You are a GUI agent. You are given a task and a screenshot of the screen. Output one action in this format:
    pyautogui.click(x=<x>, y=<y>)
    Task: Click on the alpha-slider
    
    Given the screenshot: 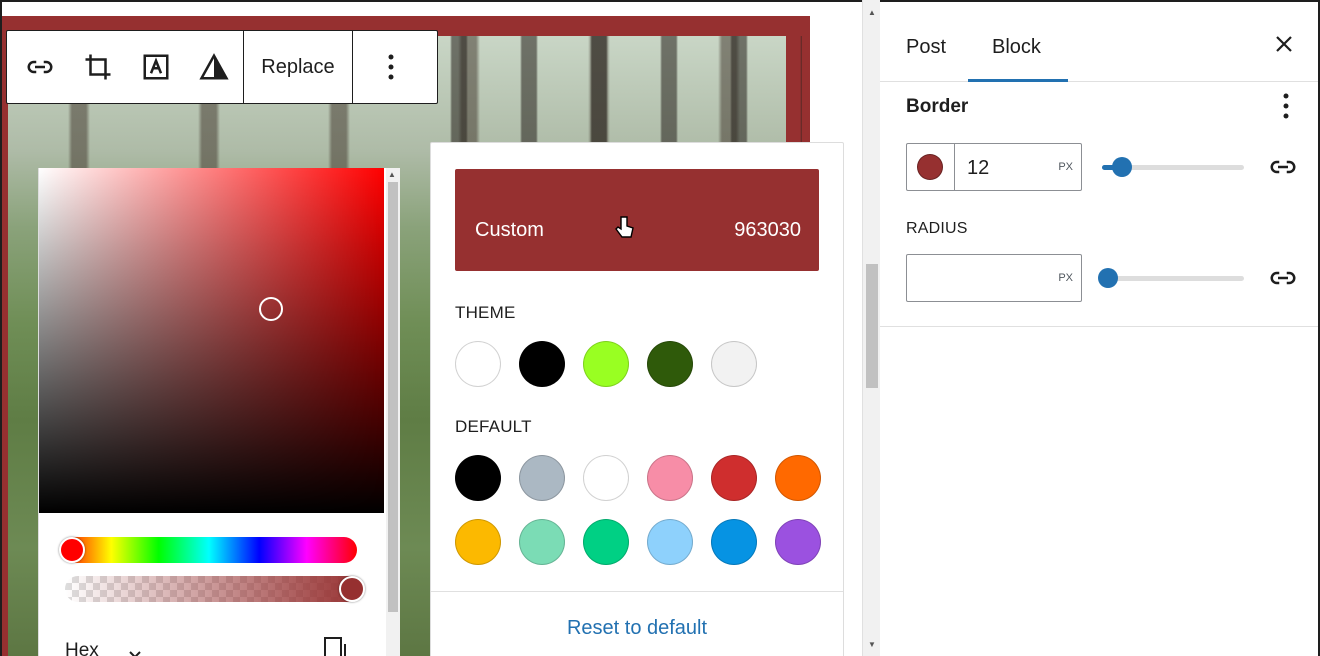 What is the action you would take?
    pyautogui.click(x=215, y=589)
    